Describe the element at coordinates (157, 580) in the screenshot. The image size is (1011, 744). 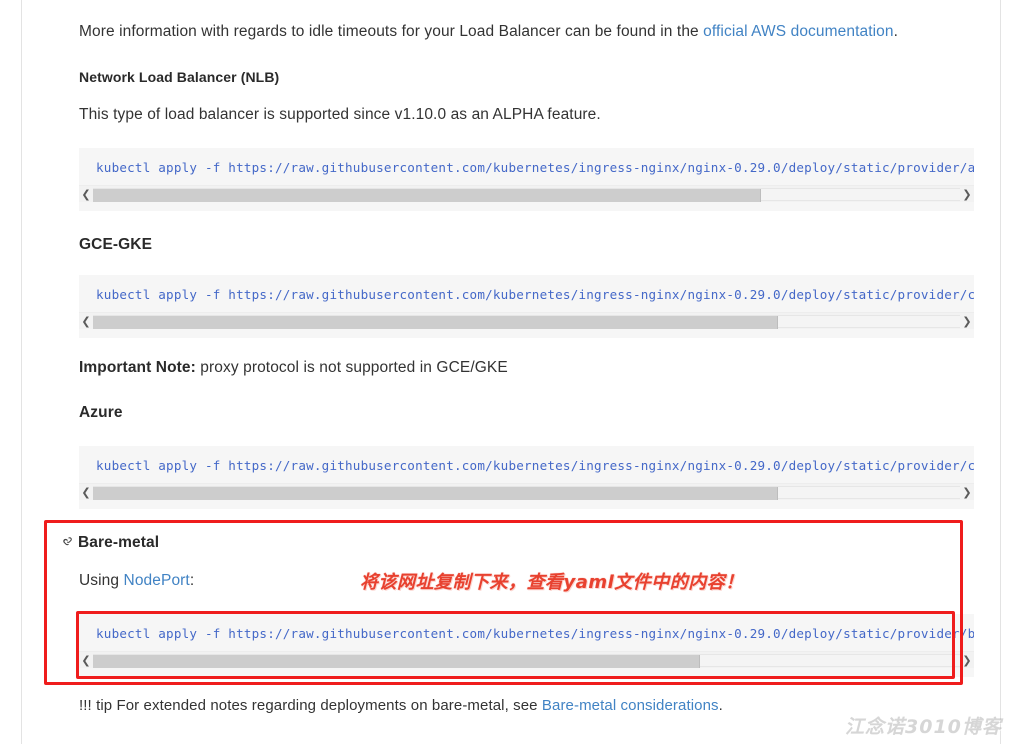
I see `nodeport-link: NodePort` at that location.